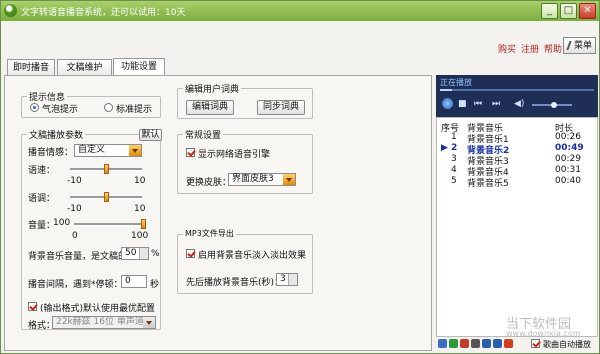 The height and width of the screenshot is (354, 600). Describe the element at coordinates (253, 179) in the screenshot. I see `skin-select-value: 界面皮肤3` at that location.